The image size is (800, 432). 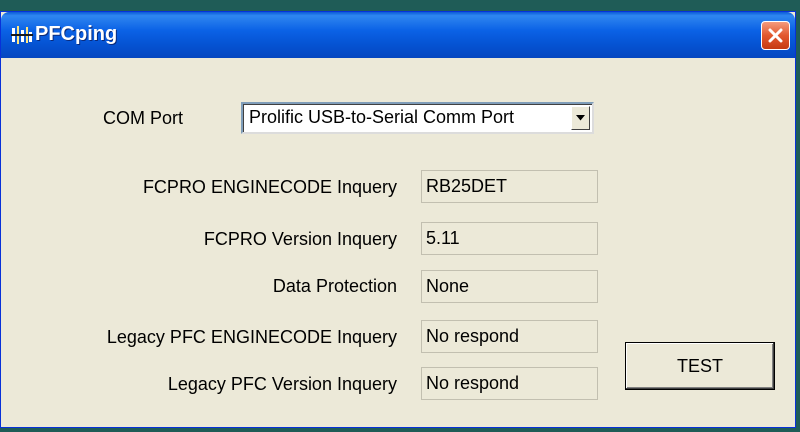 What do you see at coordinates (509, 383) in the screenshot?
I see `legacy-version-field: No respond` at bounding box center [509, 383].